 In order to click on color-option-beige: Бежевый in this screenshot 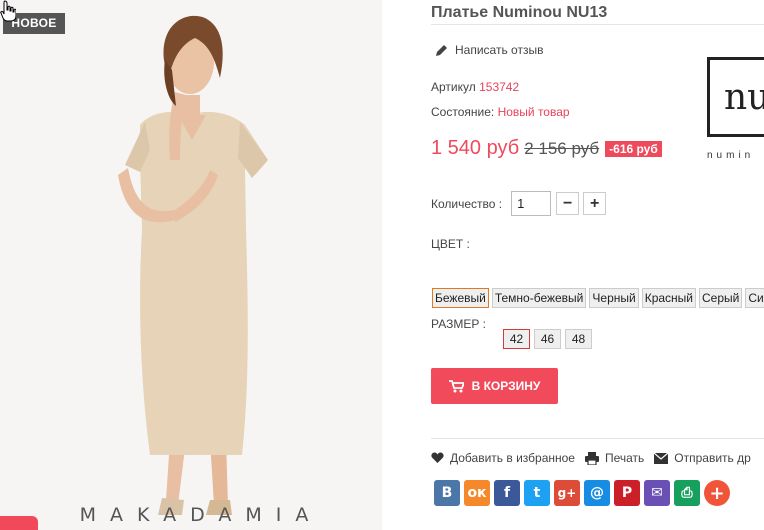, I will do `click(460, 298)`.